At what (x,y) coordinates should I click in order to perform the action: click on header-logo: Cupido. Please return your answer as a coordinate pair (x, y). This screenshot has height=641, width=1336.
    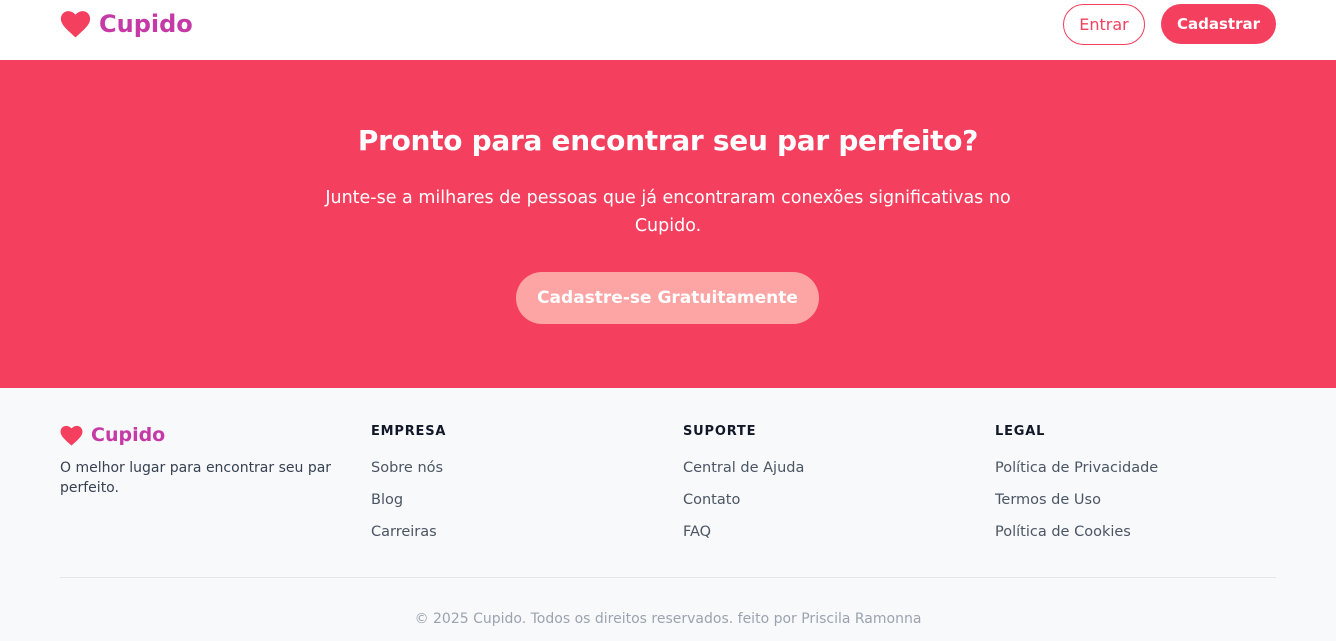
    Looking at the image, I should click on (126, 24).